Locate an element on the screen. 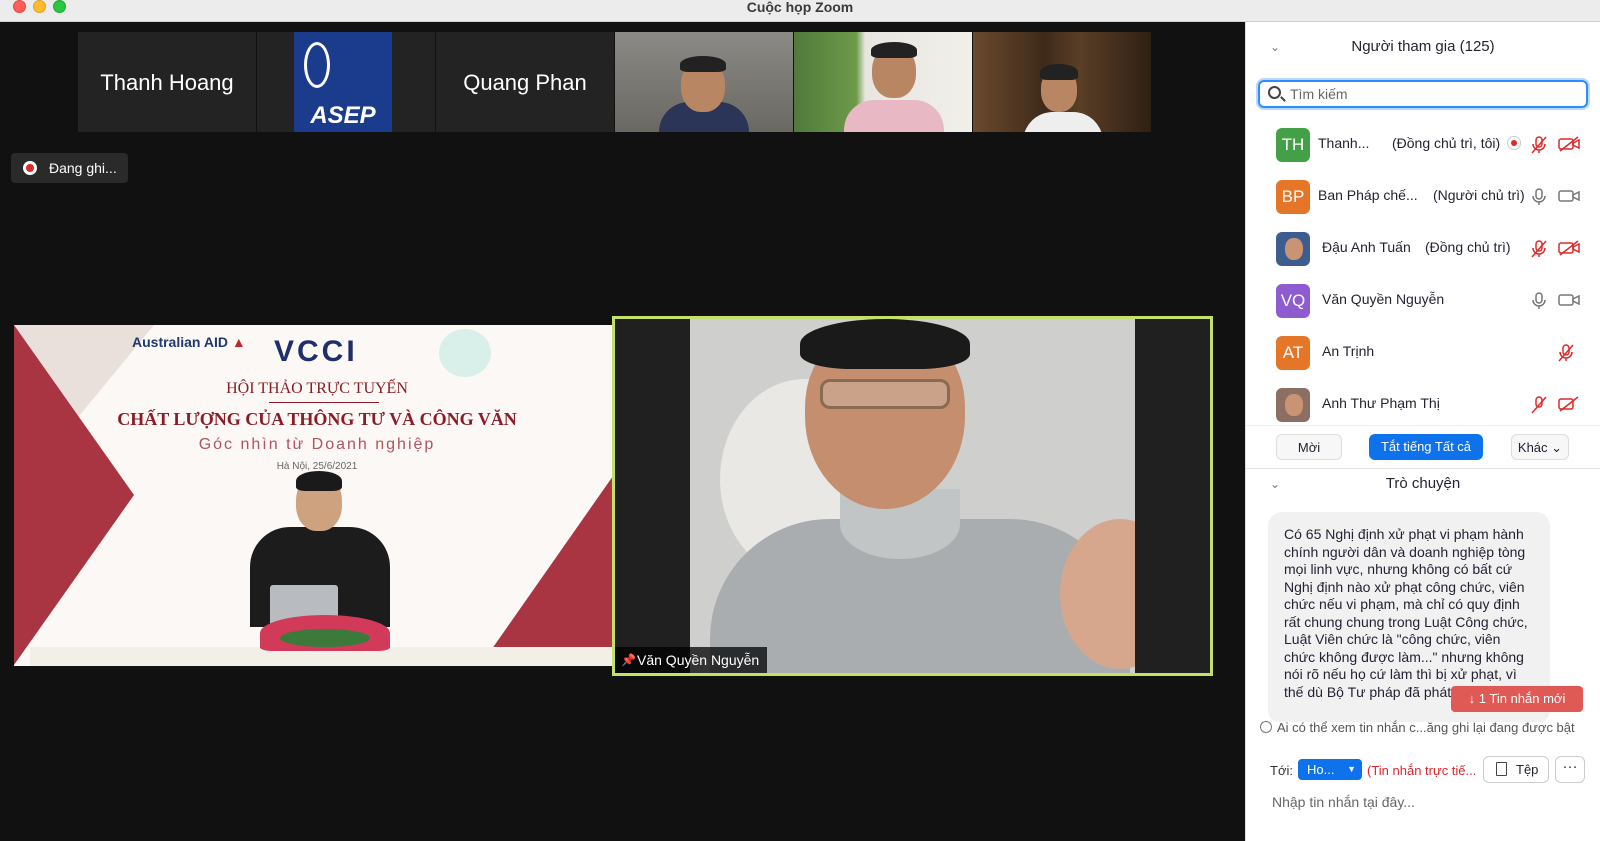  thumbnail-name: Quang Phan is located at coordinates (525, 82).